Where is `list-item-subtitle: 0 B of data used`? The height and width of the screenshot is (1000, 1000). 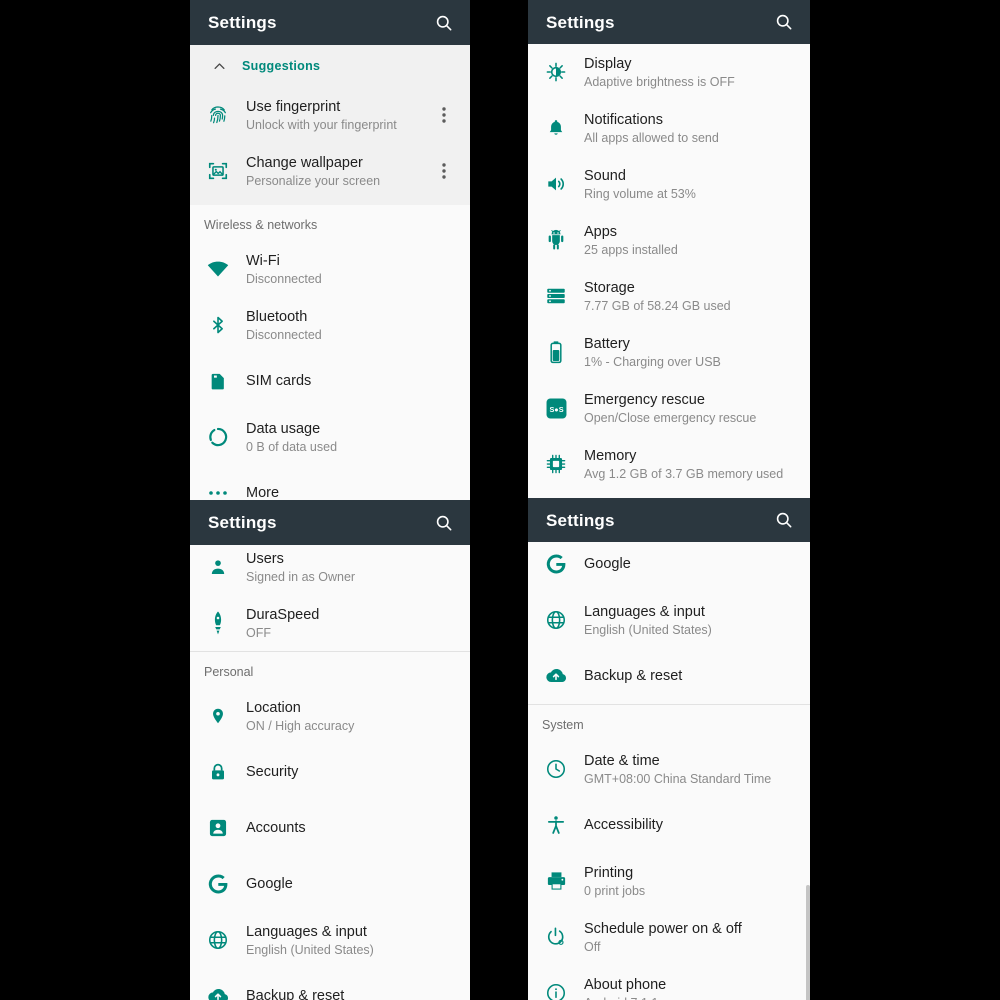 list-item-subtitle: 0 B of data used is located at coordinates (292, 446).